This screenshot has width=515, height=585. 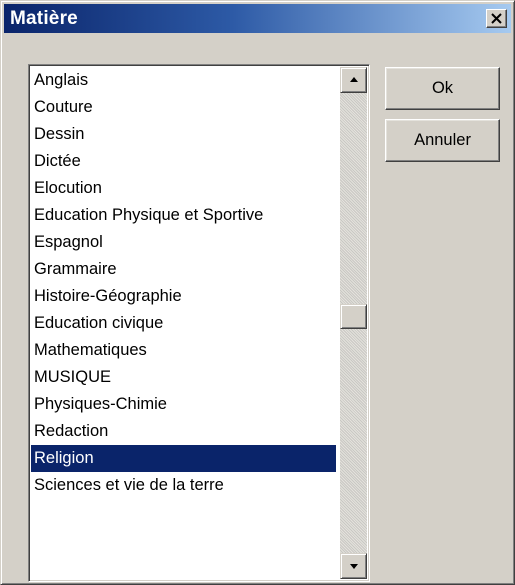 I want to click on list-item: Dessin, so click(x=183, y=134).